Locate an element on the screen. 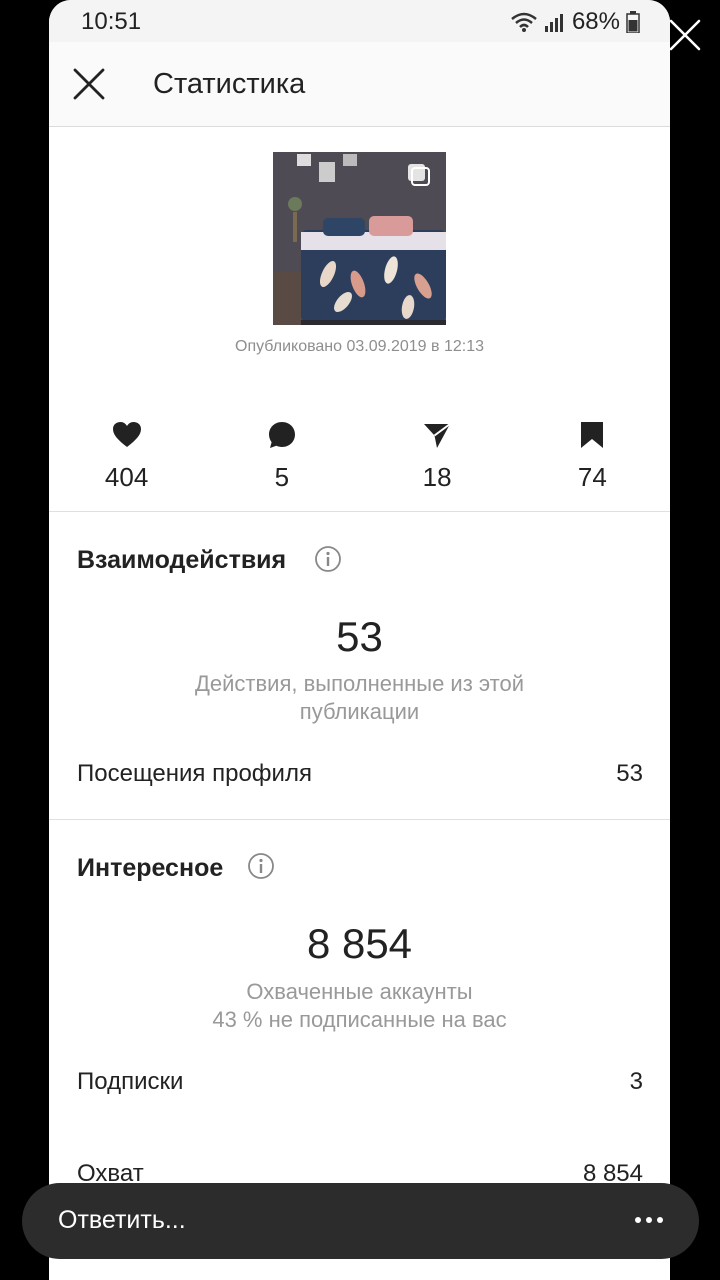 Image resolution: width=720 pixels, height=1280 pixels. wifi-icon is located at coordinates (524, 22).